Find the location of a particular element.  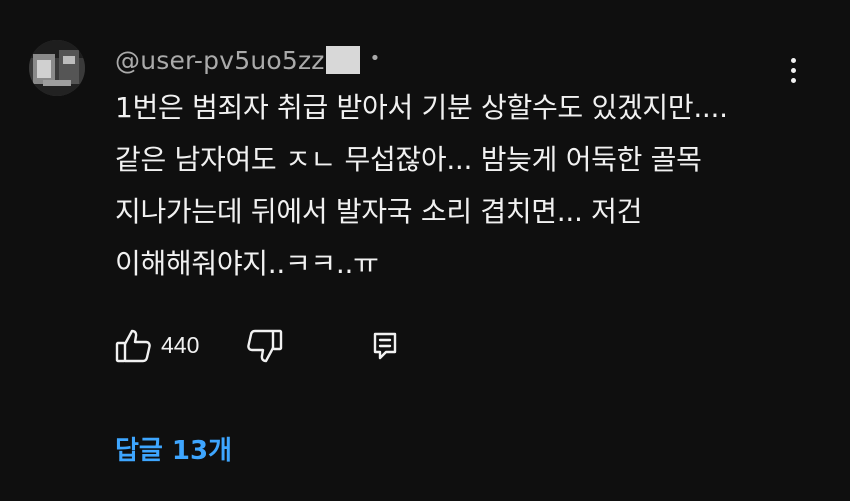

comment-actions: 440 is located at coordinates (264, 346).